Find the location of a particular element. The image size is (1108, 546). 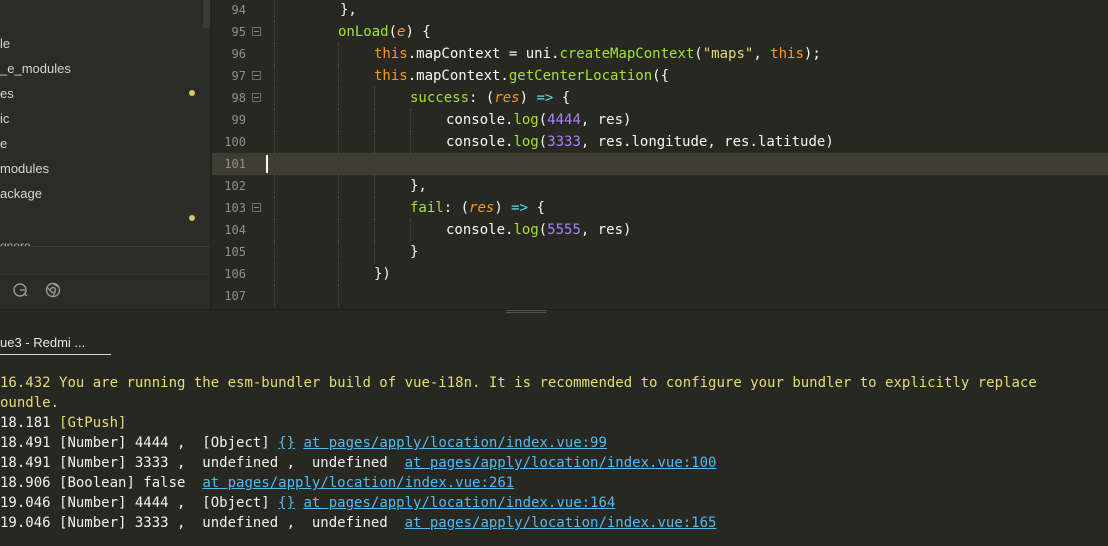

code-token: .mapContext. is located at coordinates (458, 76).